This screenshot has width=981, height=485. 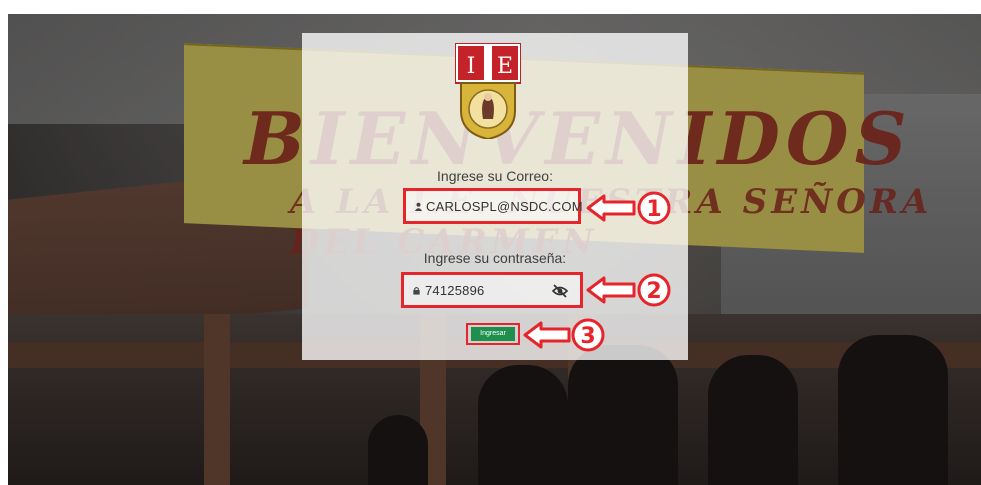 I want to click on annotation-number-1: 1, so click(x=653, y=209).